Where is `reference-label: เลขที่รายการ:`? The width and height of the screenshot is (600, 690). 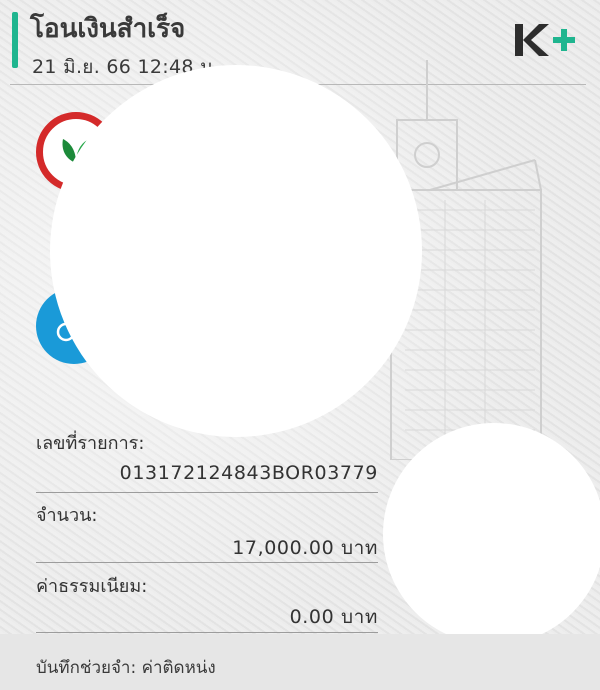 reference-label: เลขที่รายการ: is located at coordinates (90, 443).